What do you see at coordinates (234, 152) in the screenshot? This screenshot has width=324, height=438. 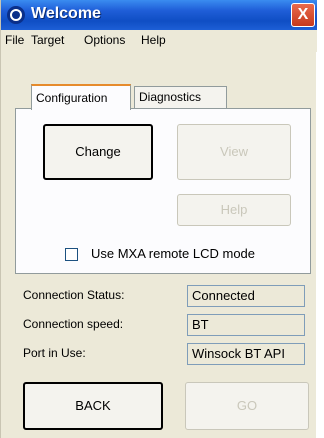 I see `view-button: View` at bounding box center [234, 152].